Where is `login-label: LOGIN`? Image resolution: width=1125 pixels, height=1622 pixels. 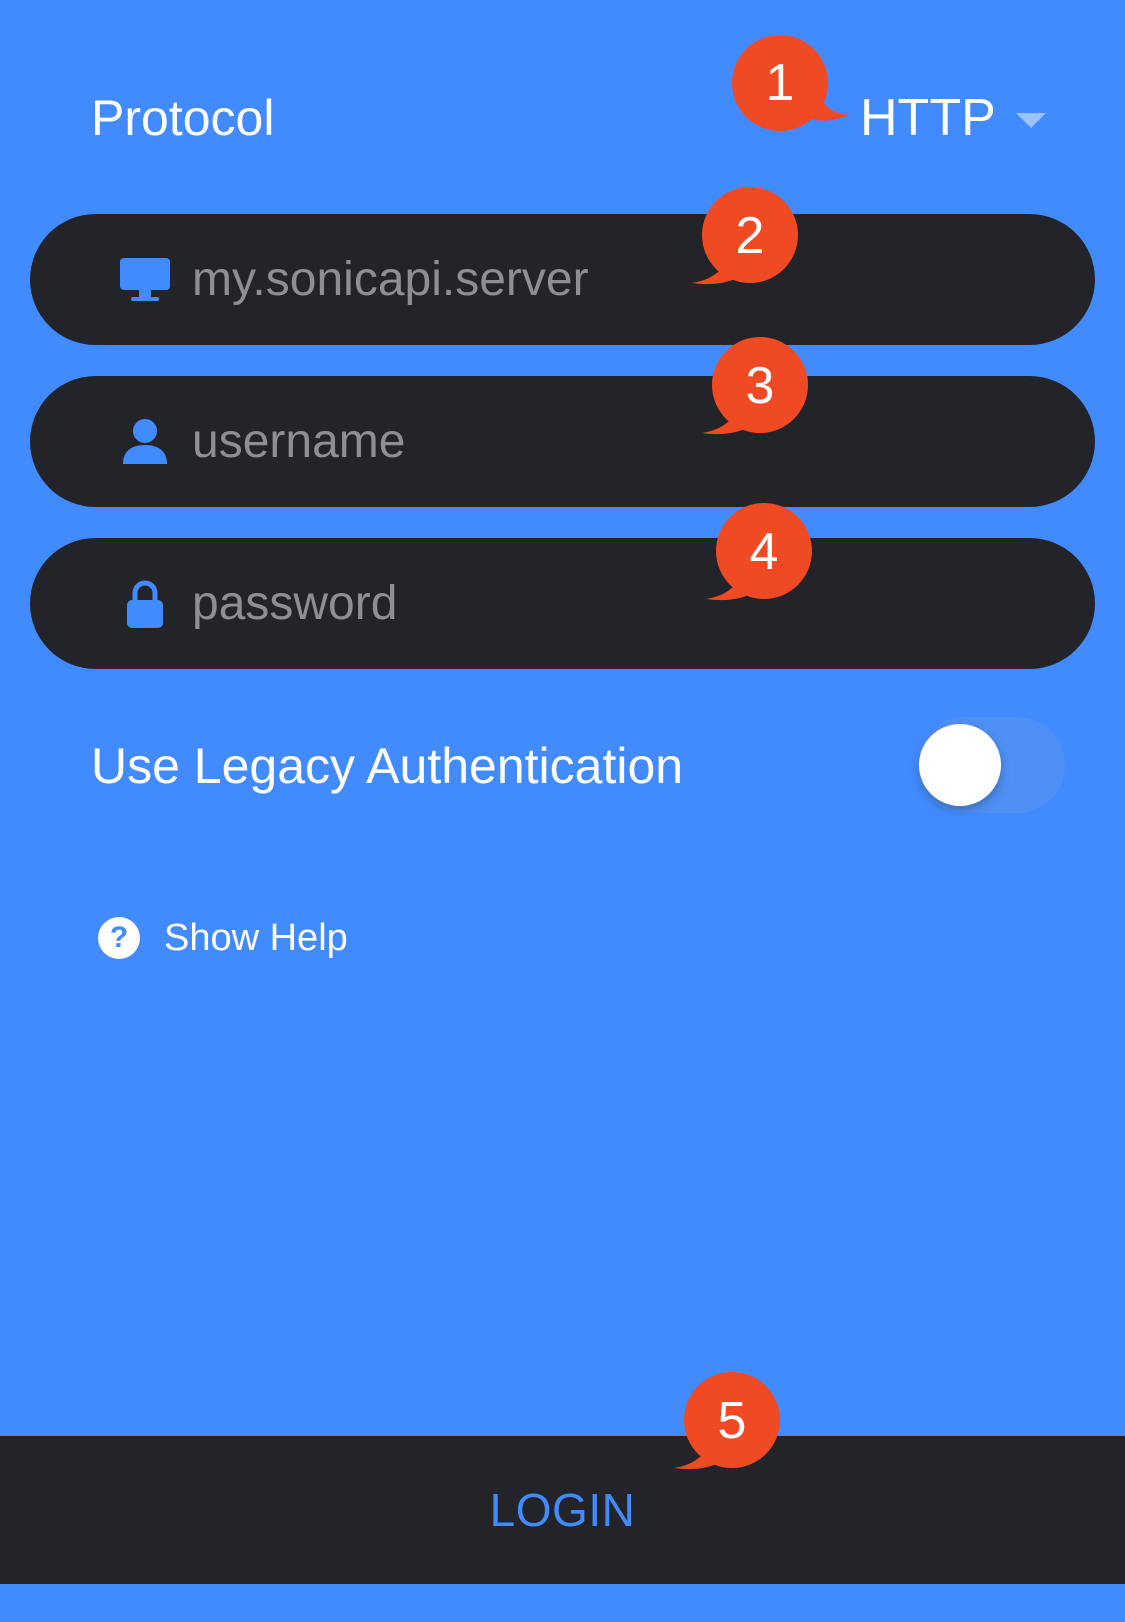 login-label: LOGIN is located at coordinates (562, 1510).